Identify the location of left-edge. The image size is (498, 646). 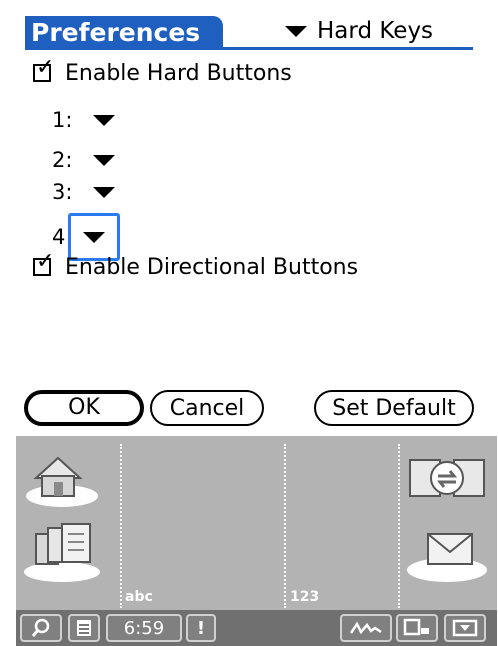
(8, 323).